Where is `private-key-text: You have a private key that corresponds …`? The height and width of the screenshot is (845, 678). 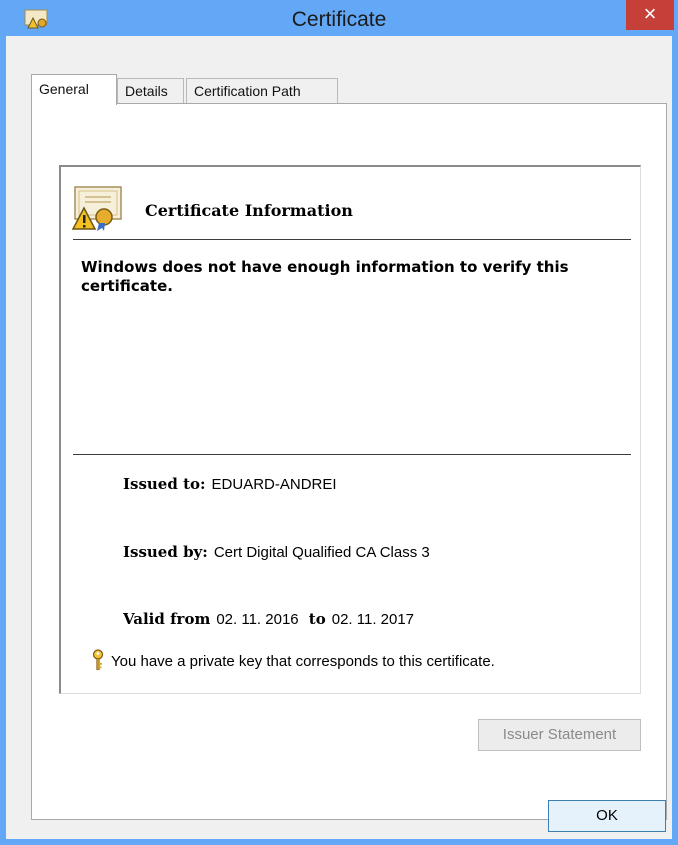
private-key-text: You have a private key that corresponds … is located at coordinates (303, 661).